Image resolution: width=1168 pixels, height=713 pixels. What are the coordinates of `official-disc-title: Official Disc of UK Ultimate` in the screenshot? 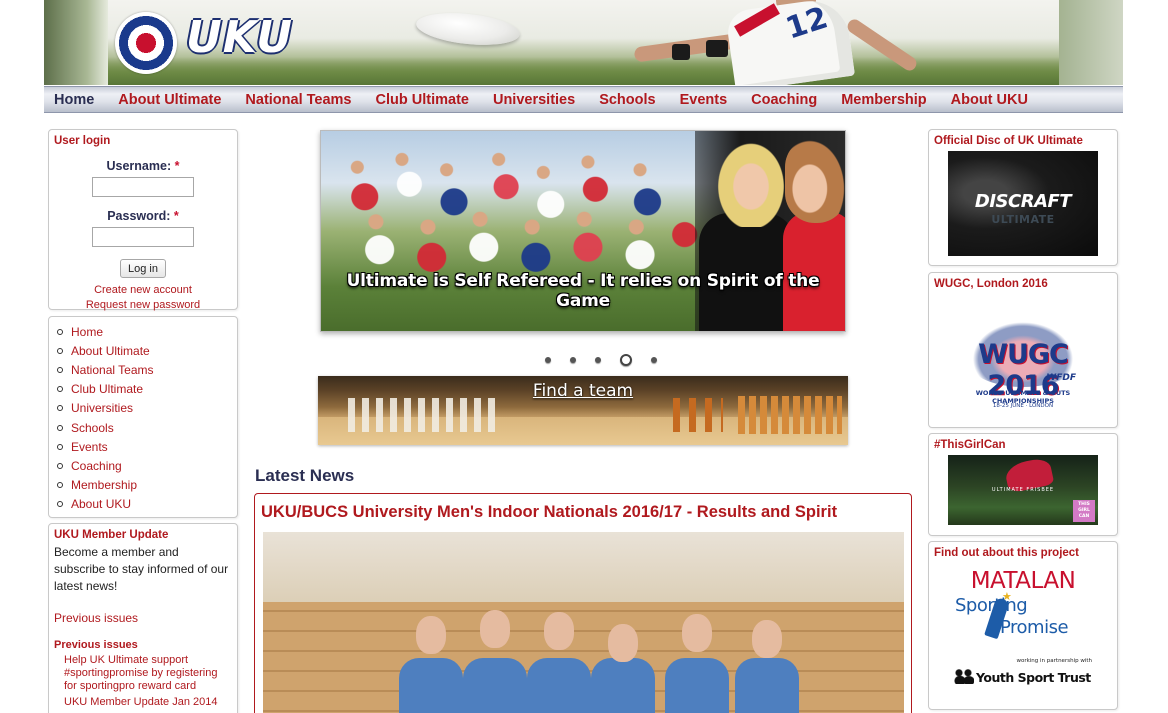 It's located at (1008, 141).